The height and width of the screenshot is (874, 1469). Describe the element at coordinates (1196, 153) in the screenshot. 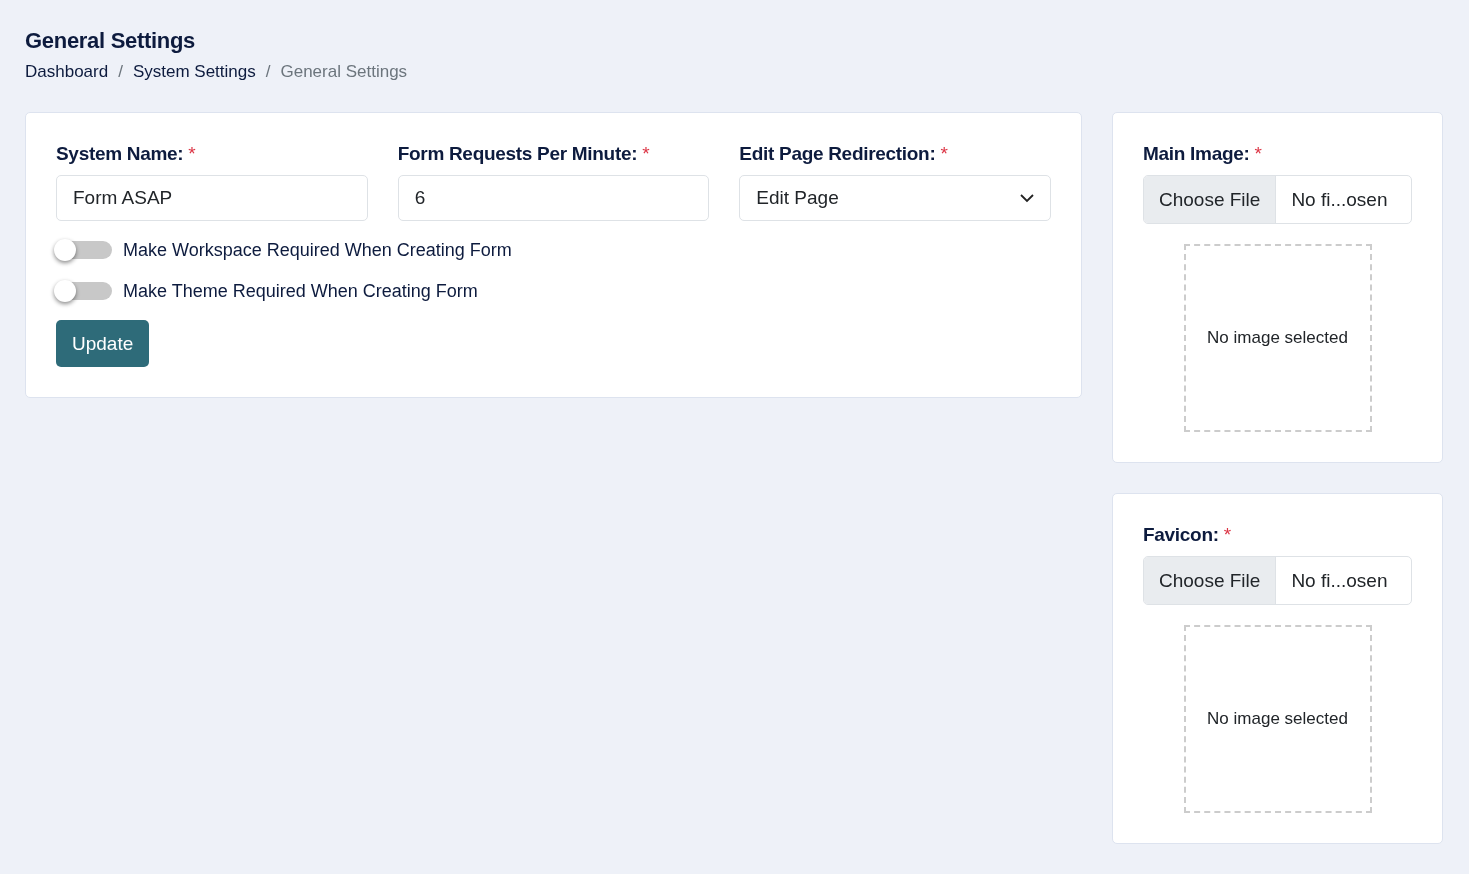

I see `field-label: Main Image:` at that location.